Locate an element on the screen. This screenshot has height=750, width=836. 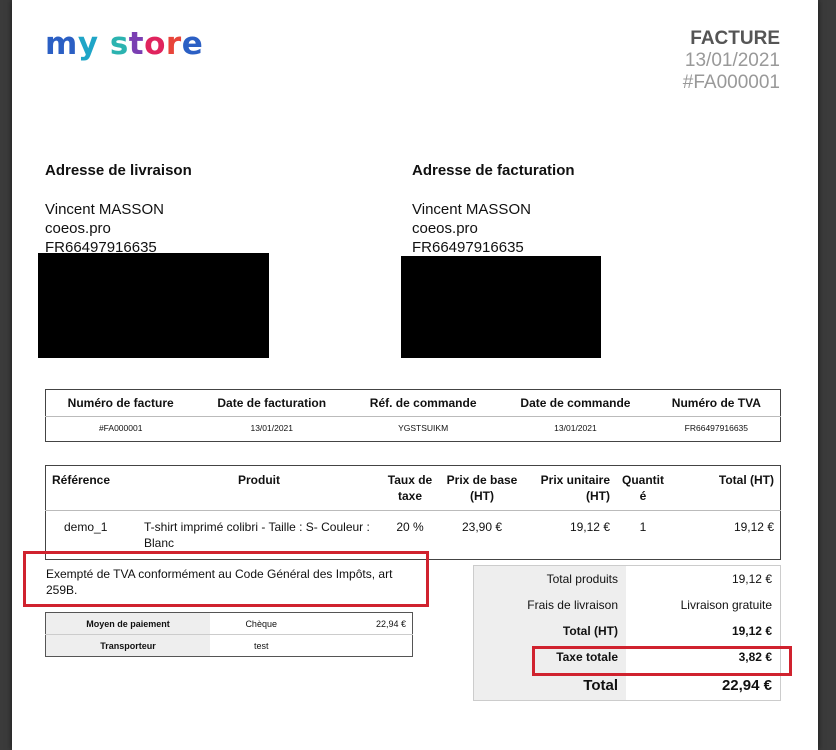
invoice-header: FACTURE 13/01/2021 #FA000001 is located at coordinates (731, 61).